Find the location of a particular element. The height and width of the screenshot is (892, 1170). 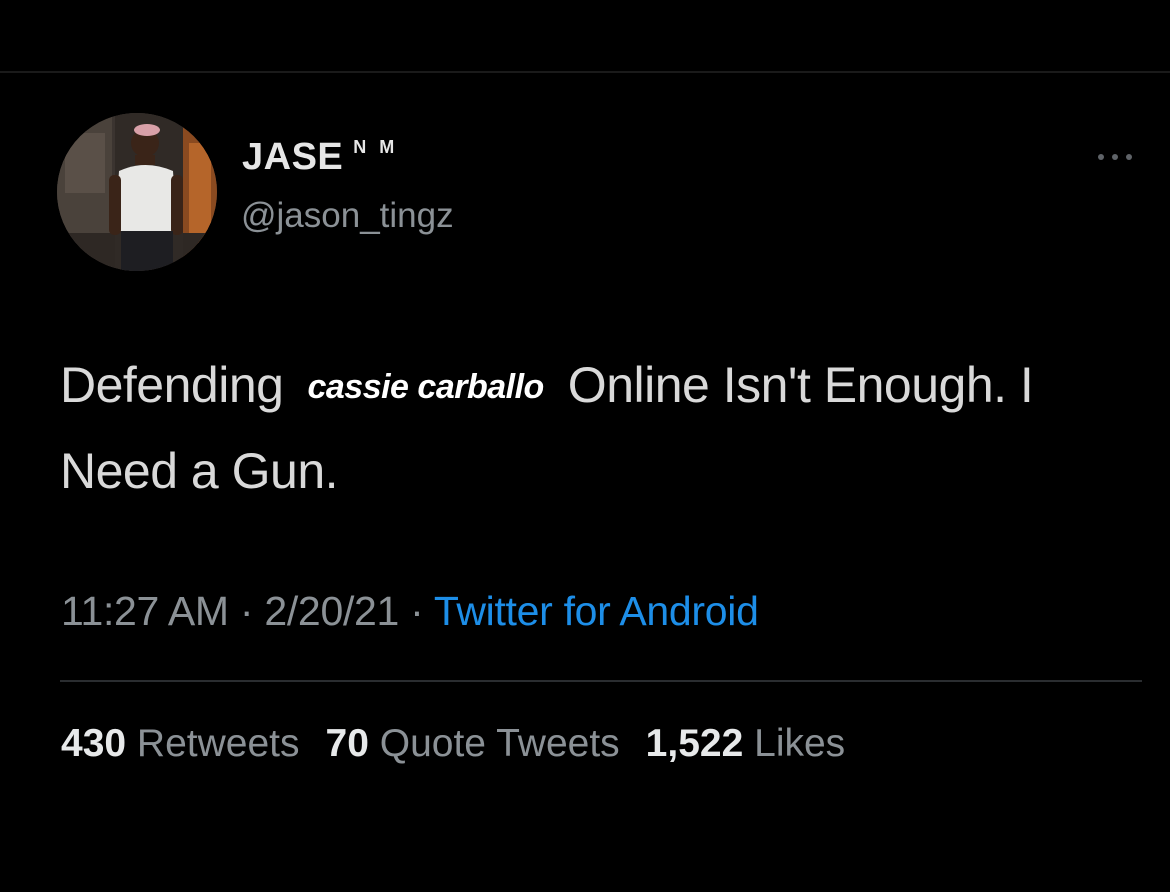

quote-tweets-stat: 70 Quote Tweets is located at coordinates (473, 743).